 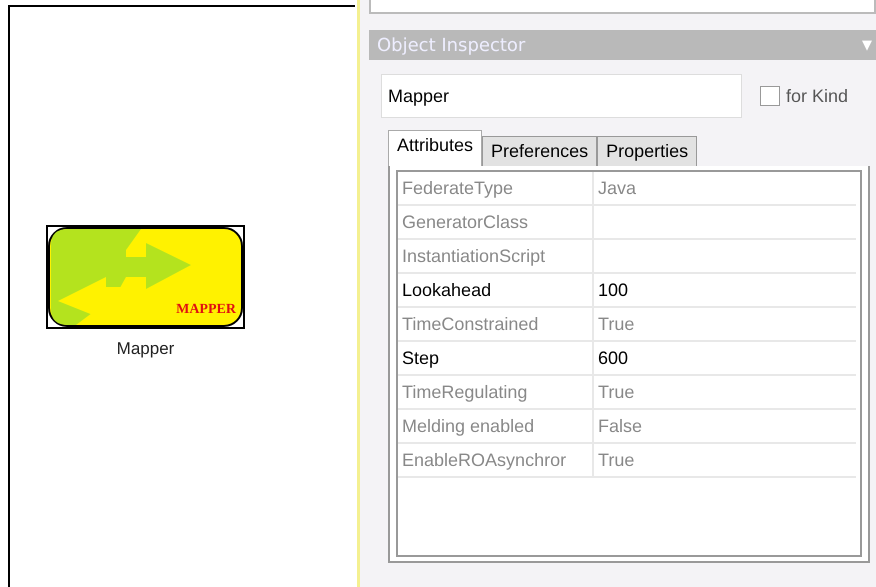 I want to click on attribute-value: 600, so click(x=725, y=358).